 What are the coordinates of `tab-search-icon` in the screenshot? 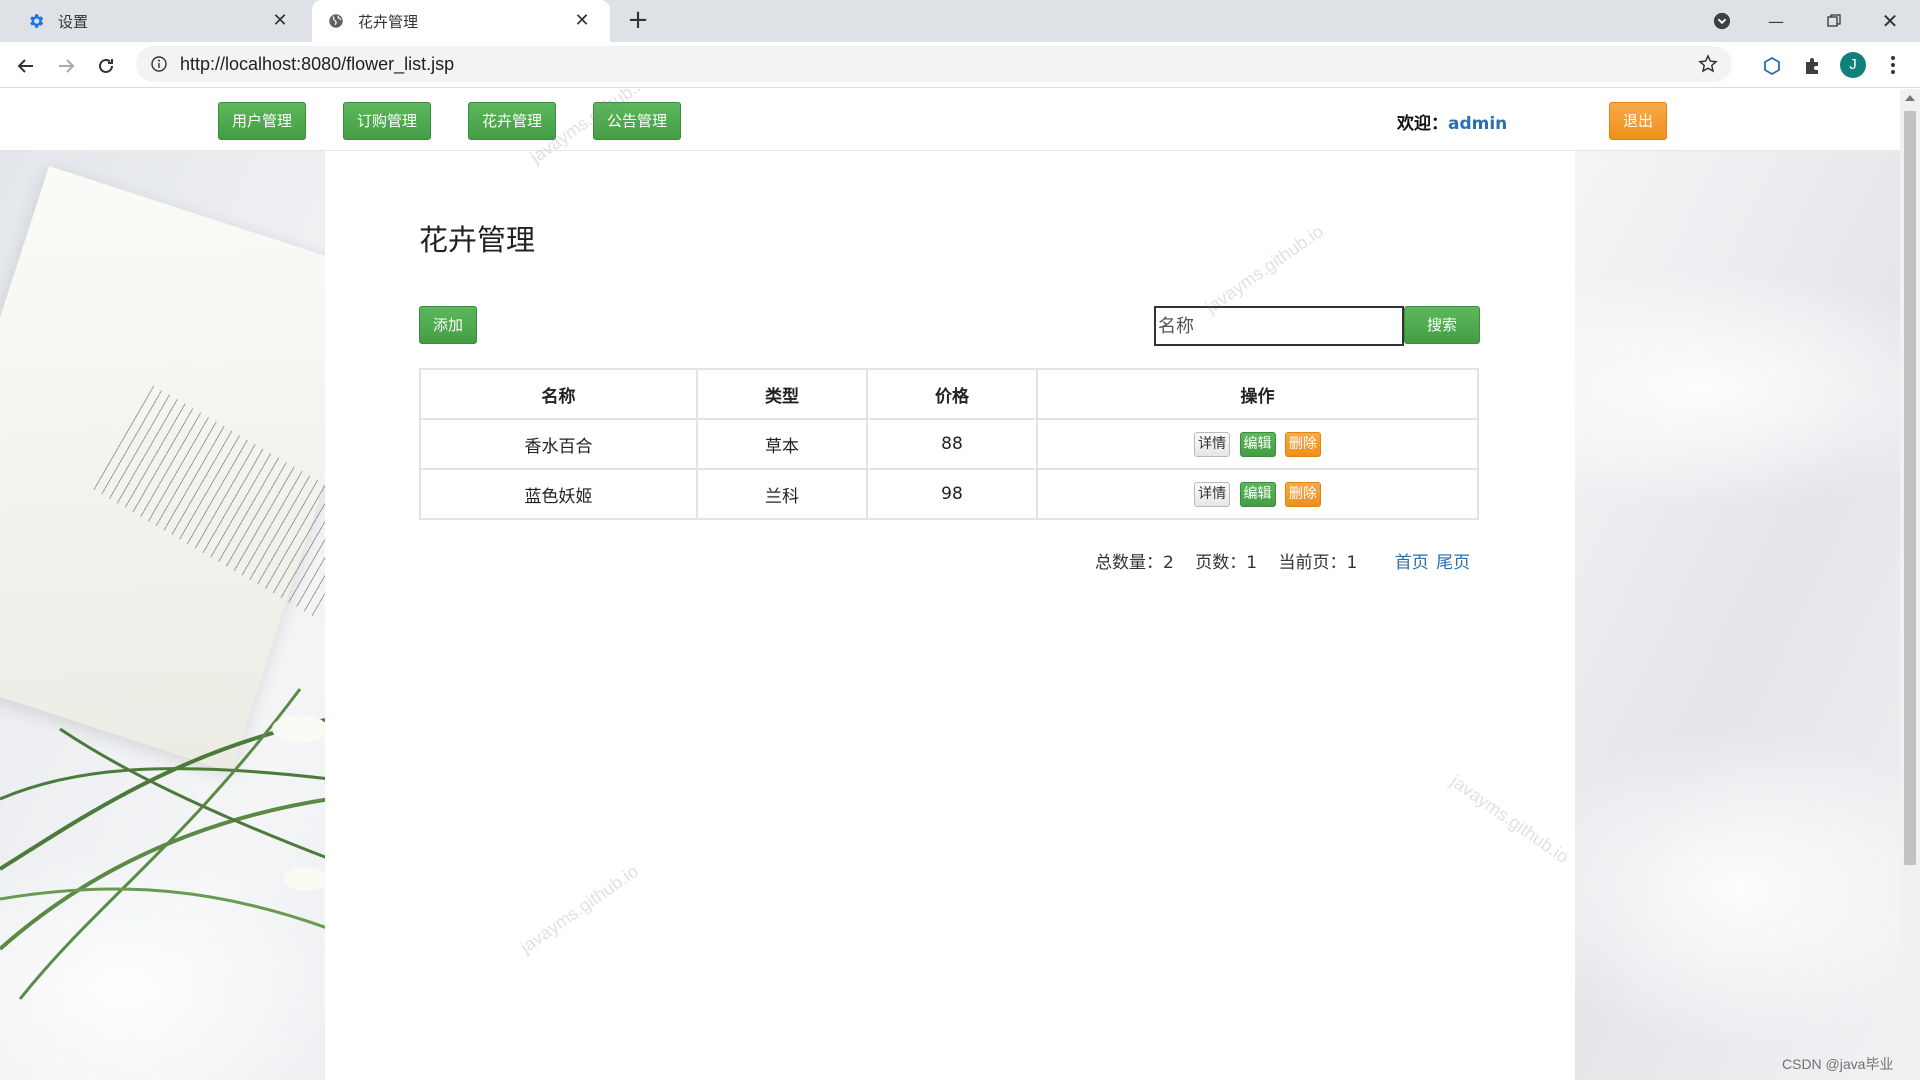 It's located at (1722, 21).